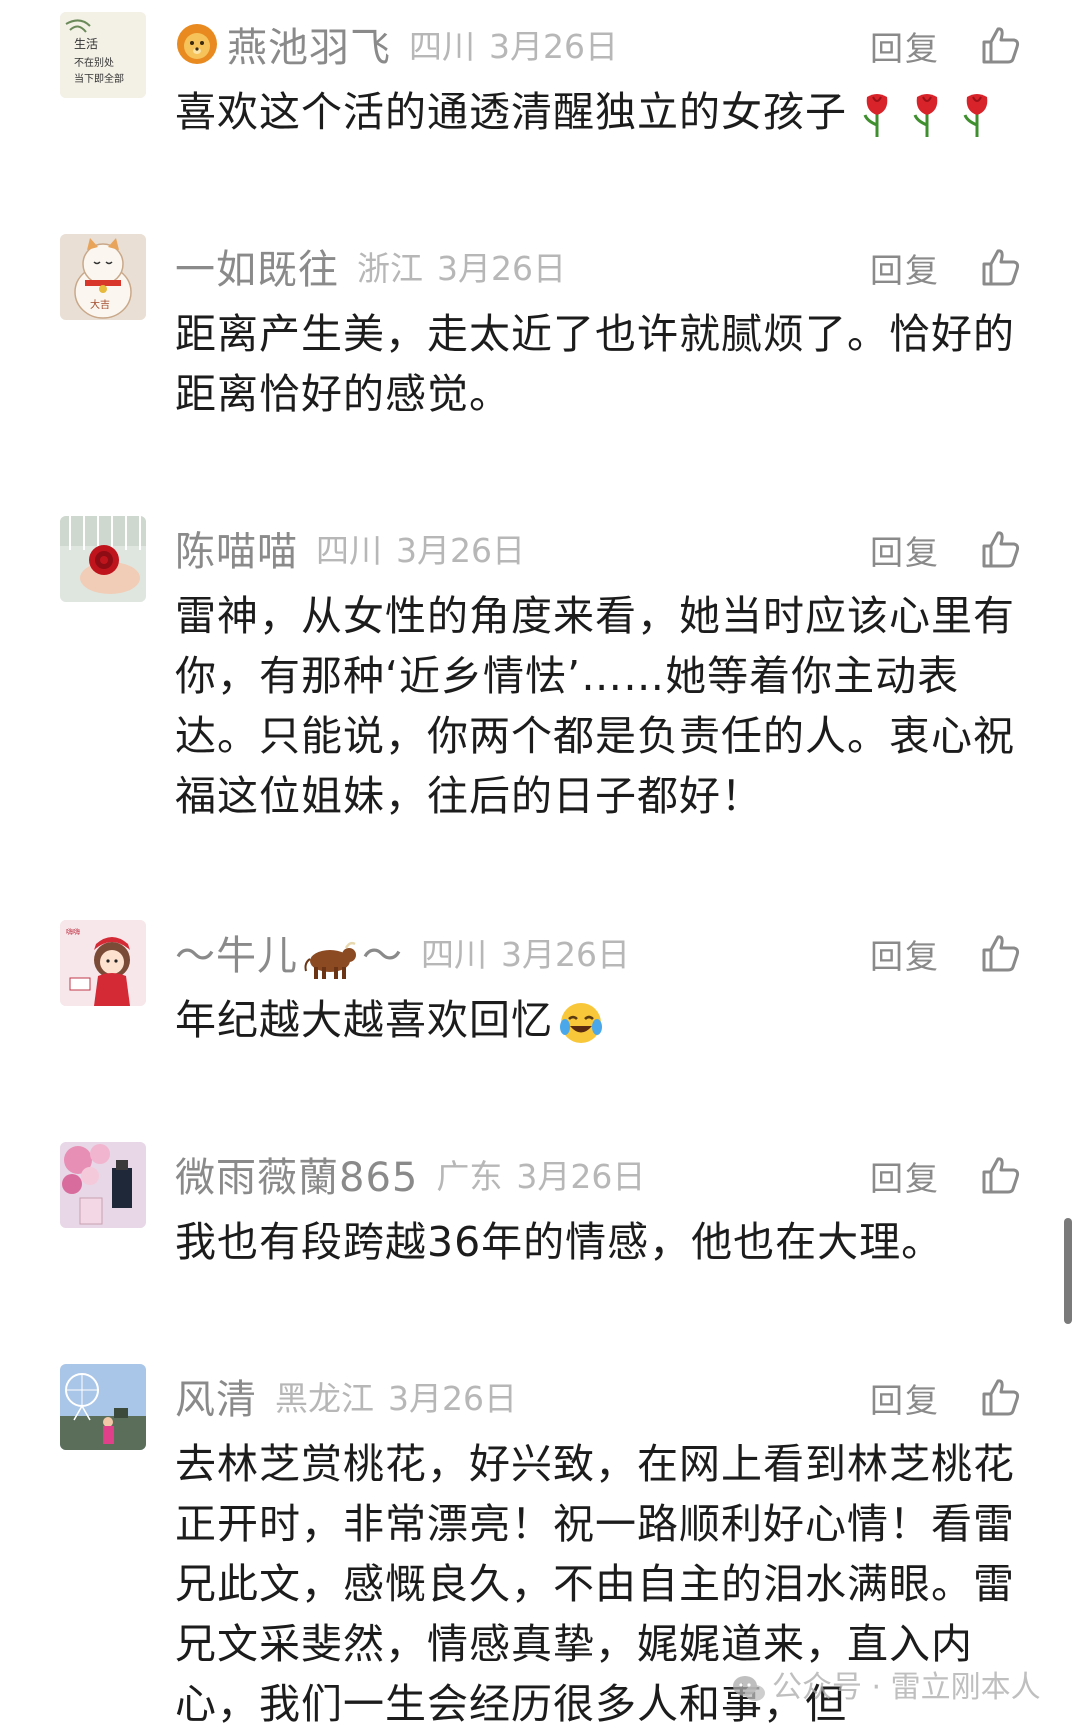 The image size is (1080, 1730). I want to click on calligraphy-avatar-icon: 生活 不在别处 当下即全部, so click(103, 55).